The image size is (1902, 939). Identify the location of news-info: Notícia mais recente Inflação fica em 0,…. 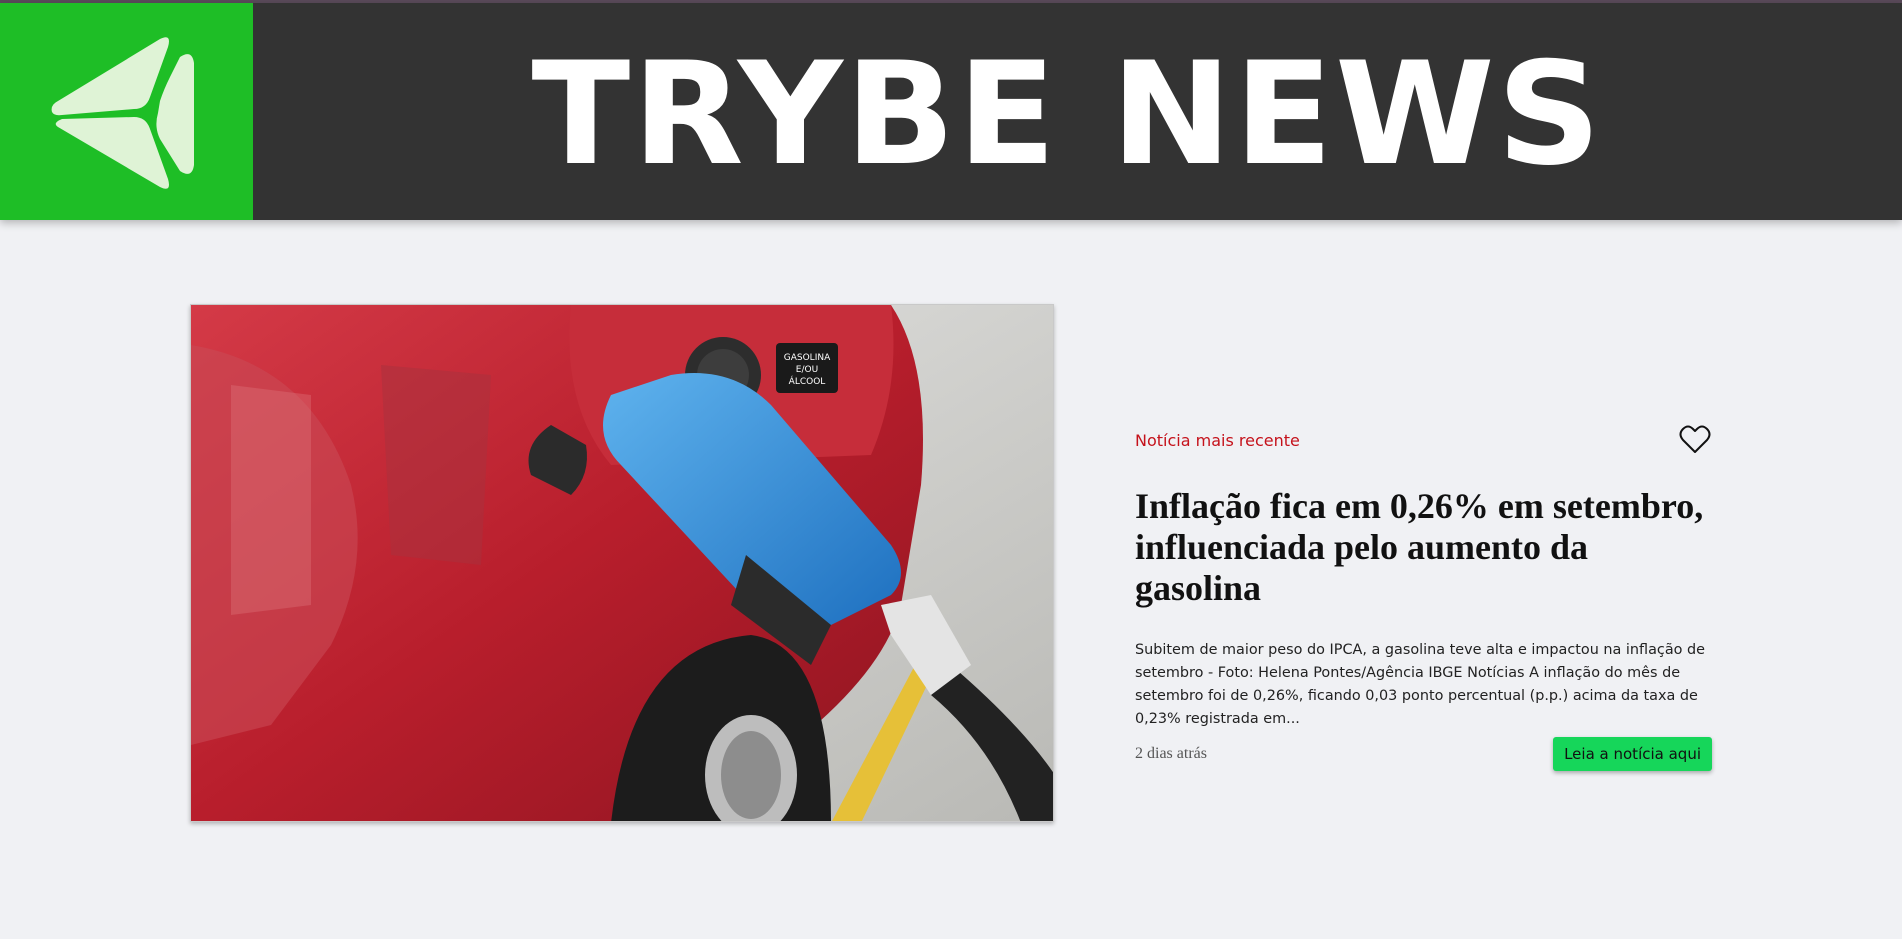
(1423, 595).